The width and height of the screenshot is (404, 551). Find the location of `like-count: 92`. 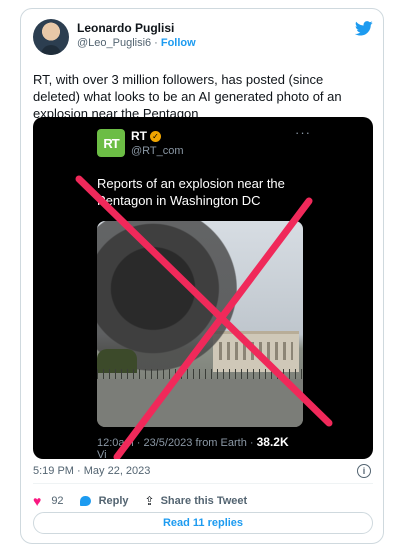

like-count: 92 is located at coordinates (57, 501).